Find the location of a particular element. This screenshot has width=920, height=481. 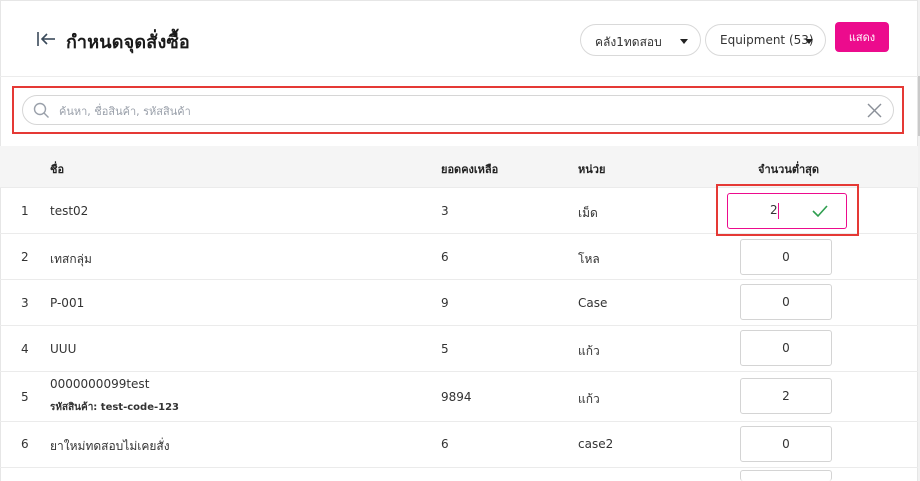

unit-value: โหล is located at coordinates (589, 259).